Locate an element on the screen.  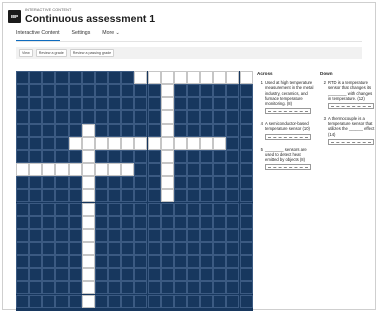
review-passing-grade-button: Review a passing grade is located at coordinates (92, 53).